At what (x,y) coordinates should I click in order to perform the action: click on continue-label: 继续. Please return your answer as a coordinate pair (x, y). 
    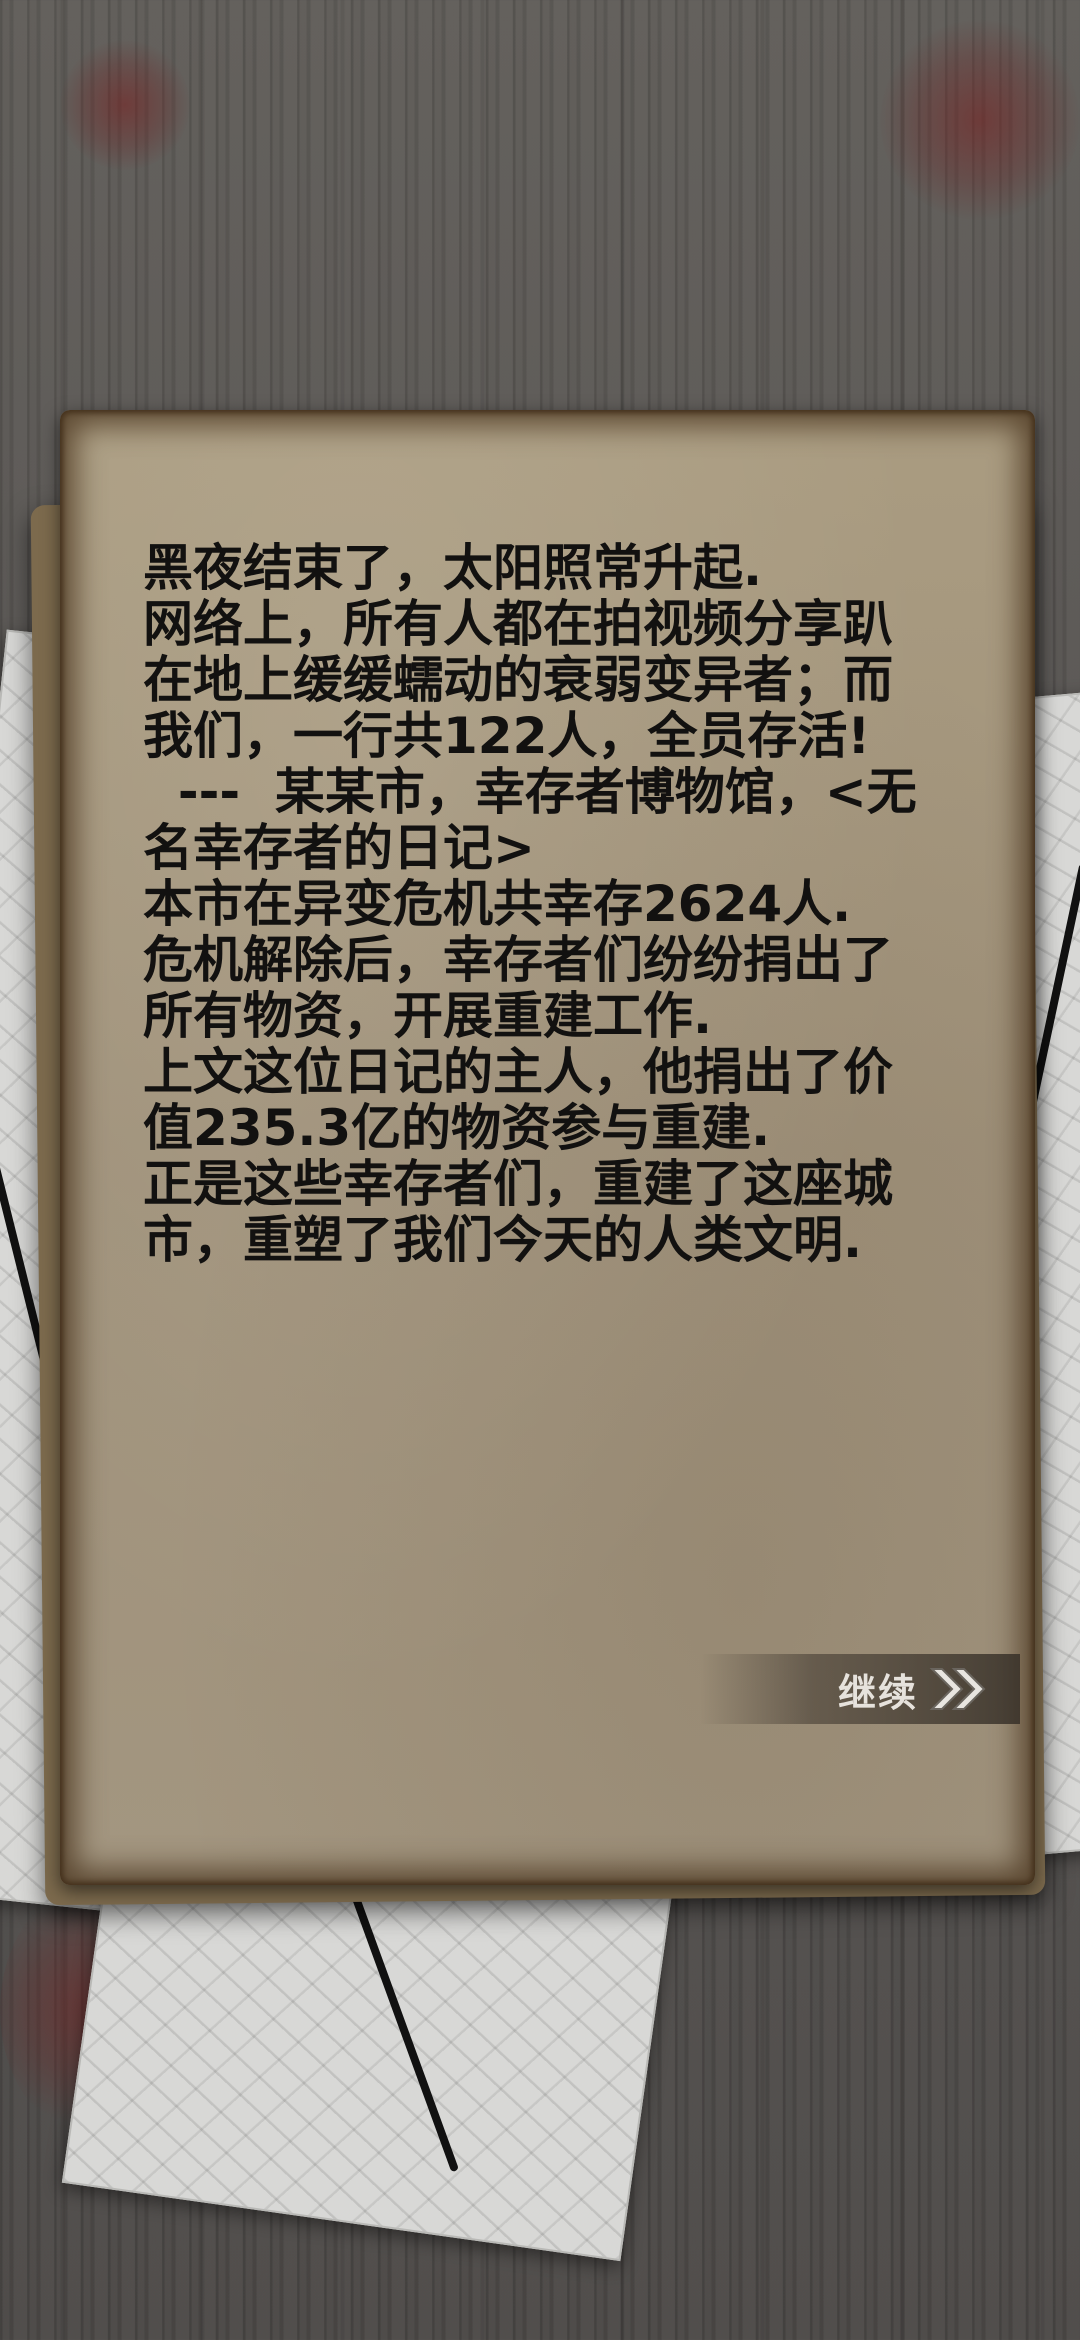
    Looking at the image, I should click on (877, 1692).